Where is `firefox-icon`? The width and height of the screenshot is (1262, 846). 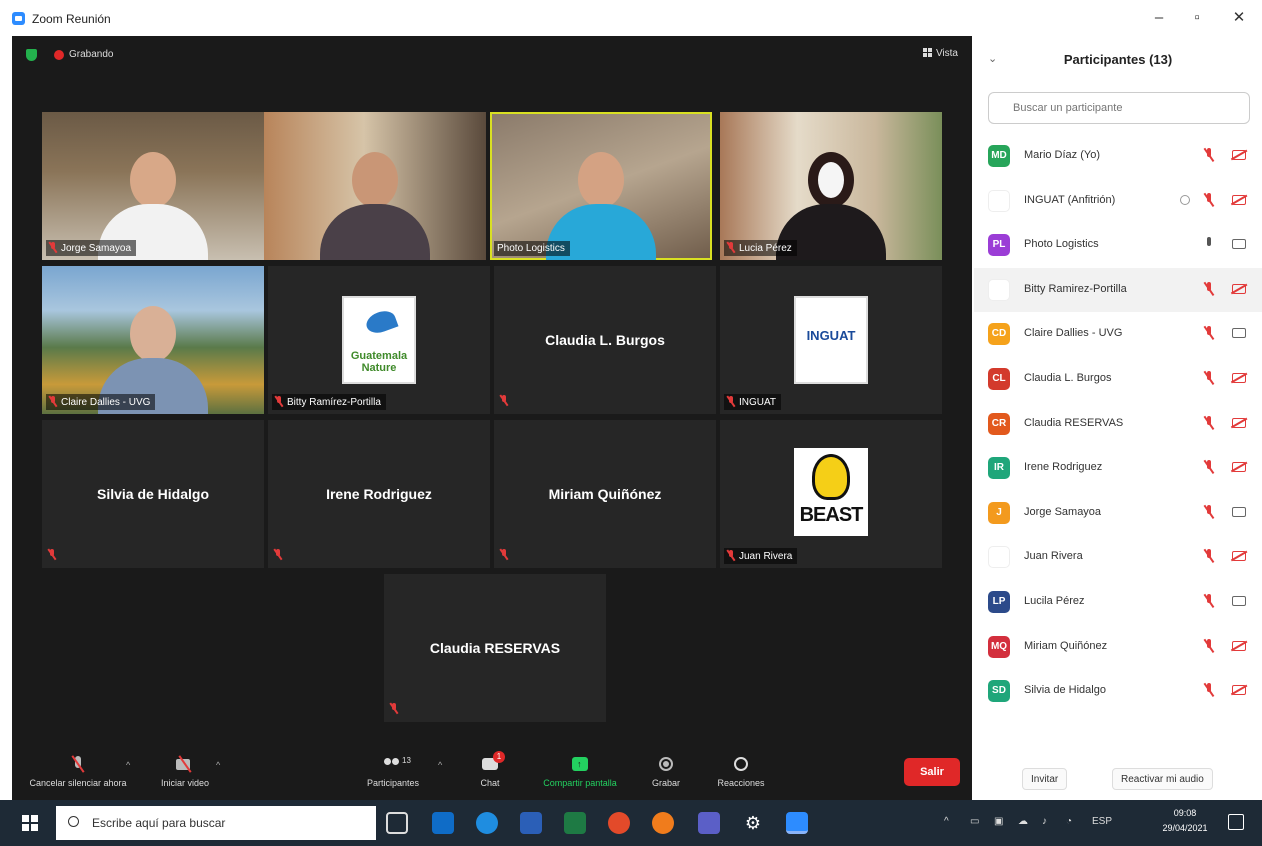
firefox-icon is located at coordinates (663, 823).